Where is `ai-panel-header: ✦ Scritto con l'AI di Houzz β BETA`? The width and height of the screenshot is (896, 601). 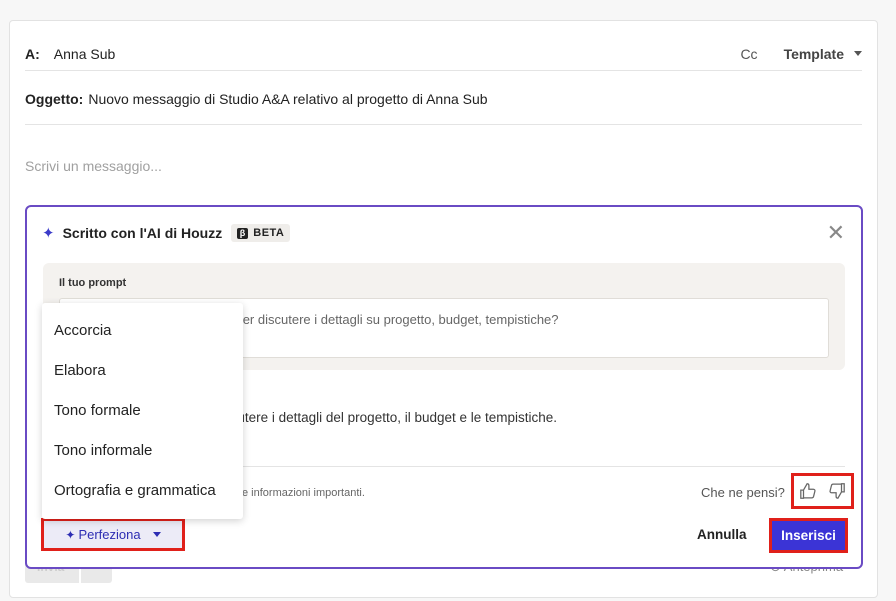
ai-panel-header: ✦ Scritto con l'AI di Houzz β BETA is located at coordinates (166, 233).